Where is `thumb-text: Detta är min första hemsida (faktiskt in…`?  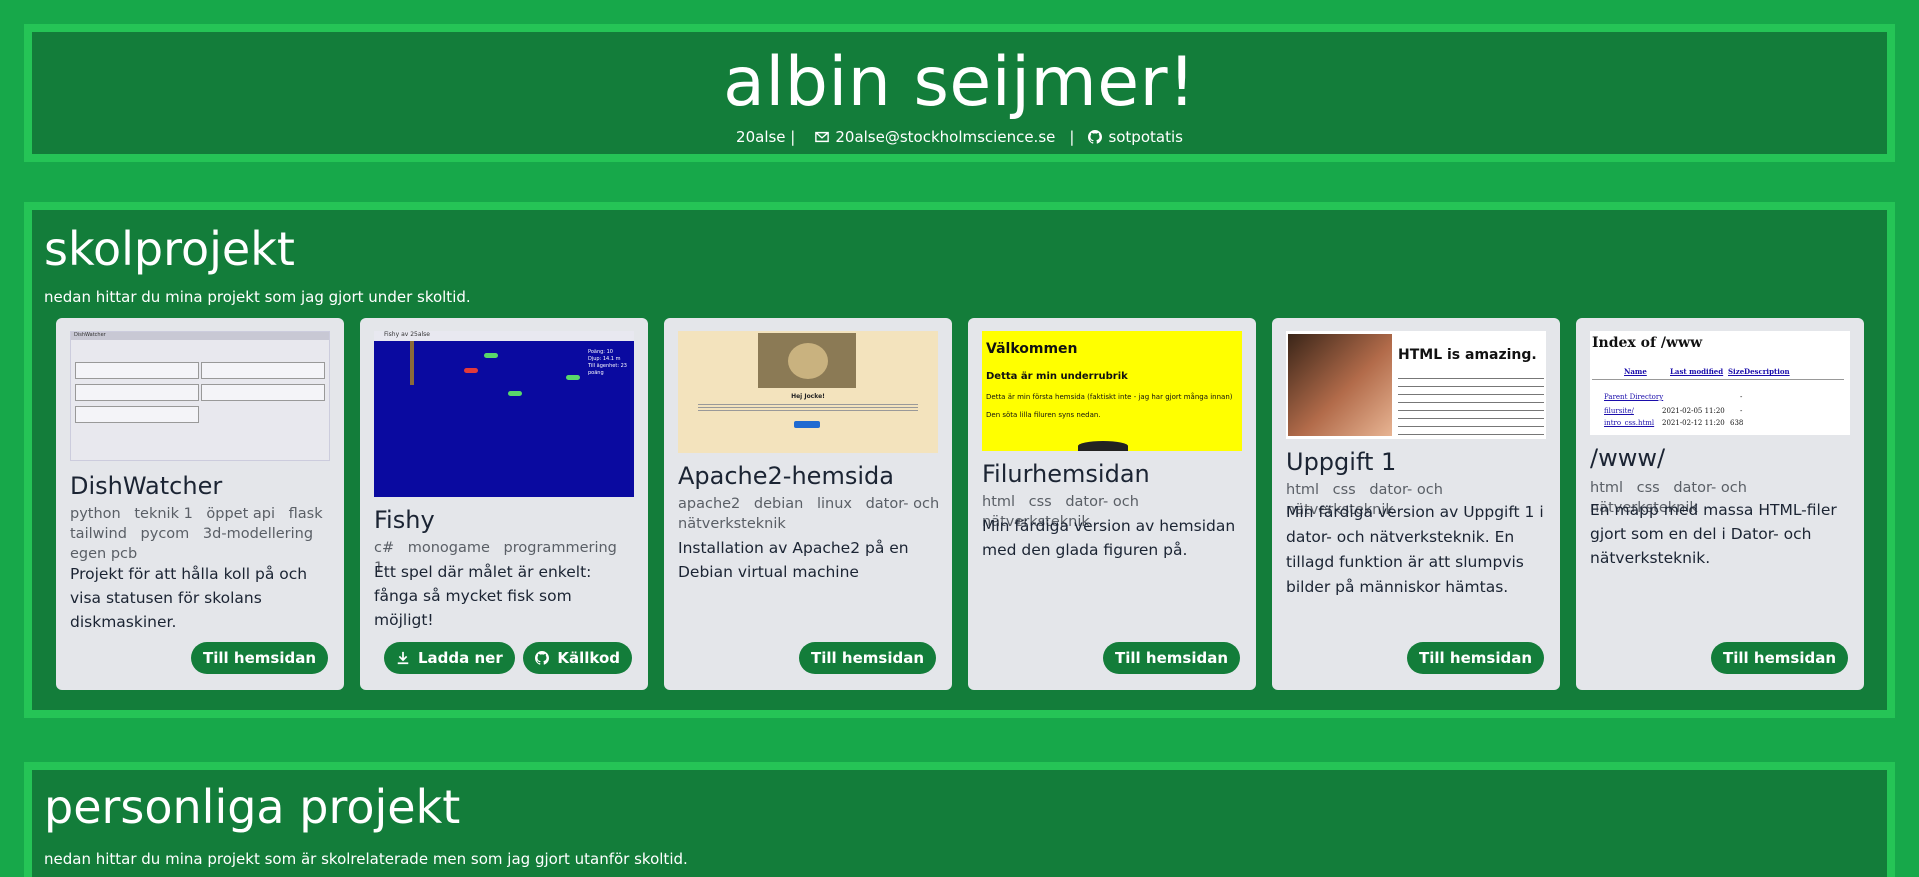 thumb-text: Detta är min första hemsida (faktiskt in… is located at coordinates (1109, 397).